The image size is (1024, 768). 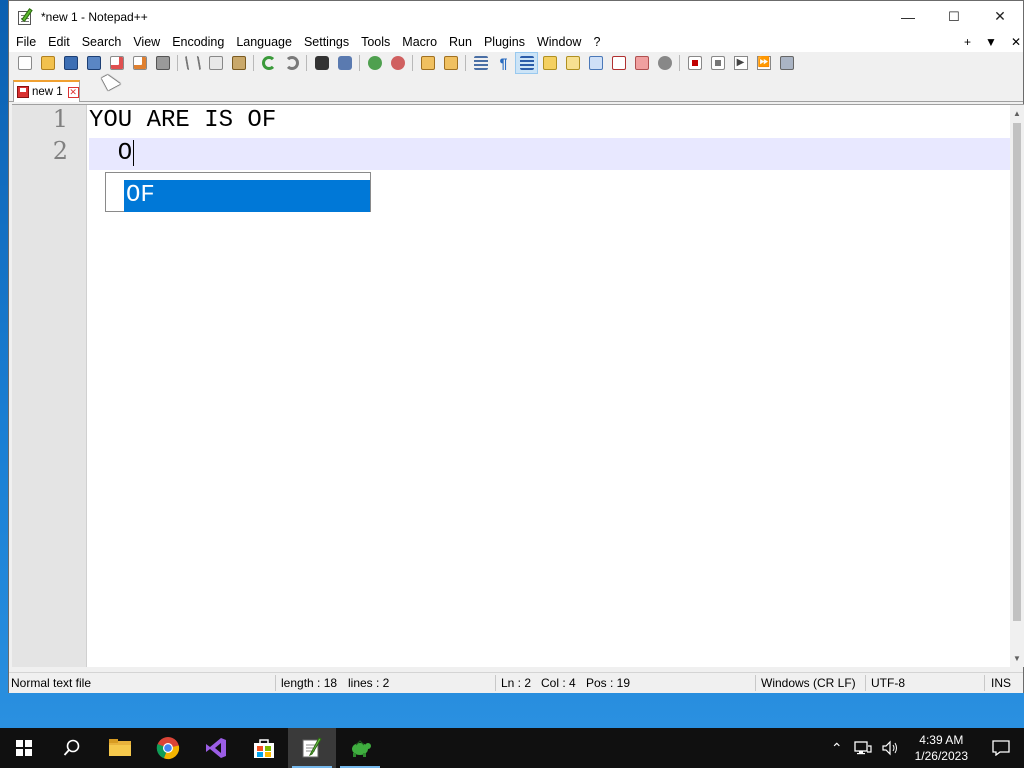 What do you see at coordinates (1017, 658) in the screenshot?
I see `scroll-down-icon: ▼` at bounding box center [1017, 658].